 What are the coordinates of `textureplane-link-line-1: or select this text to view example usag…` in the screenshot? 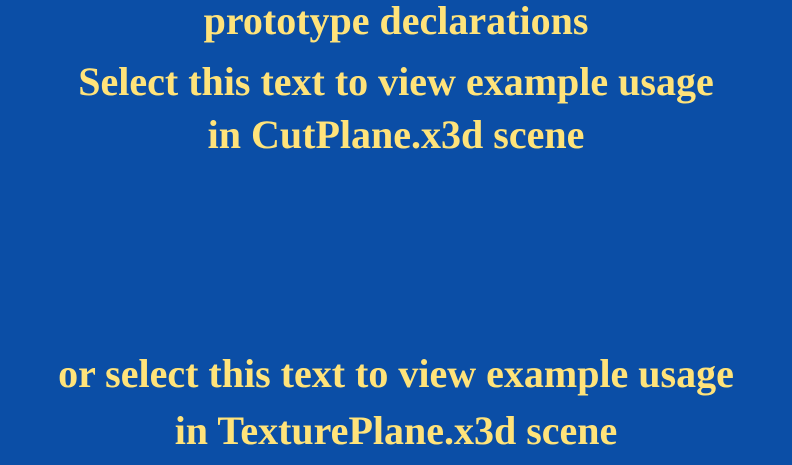 It's located at (396, 374).